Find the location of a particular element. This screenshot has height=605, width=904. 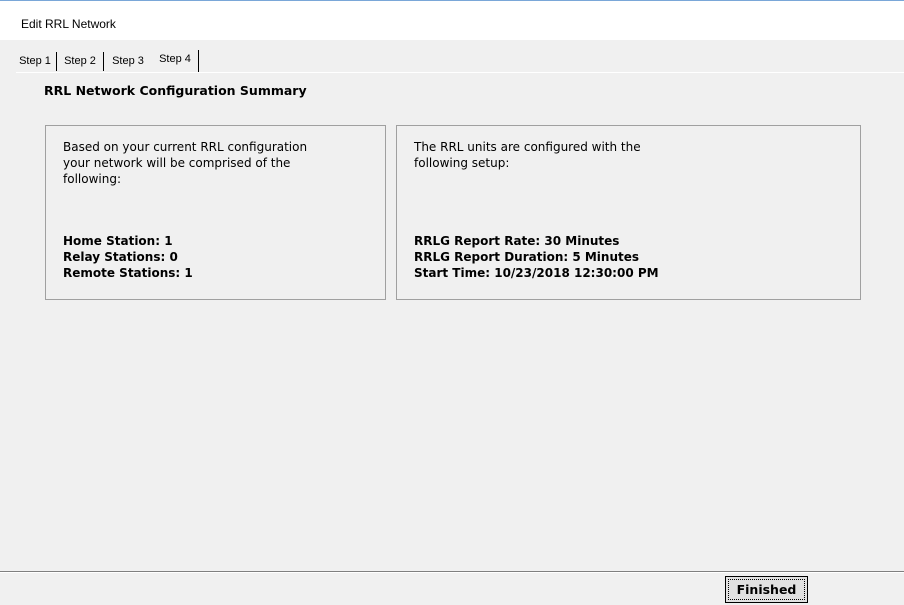

start-time: Start Time: 10/23/2018 12:30:00 PM is located at coordinates (536, 273).